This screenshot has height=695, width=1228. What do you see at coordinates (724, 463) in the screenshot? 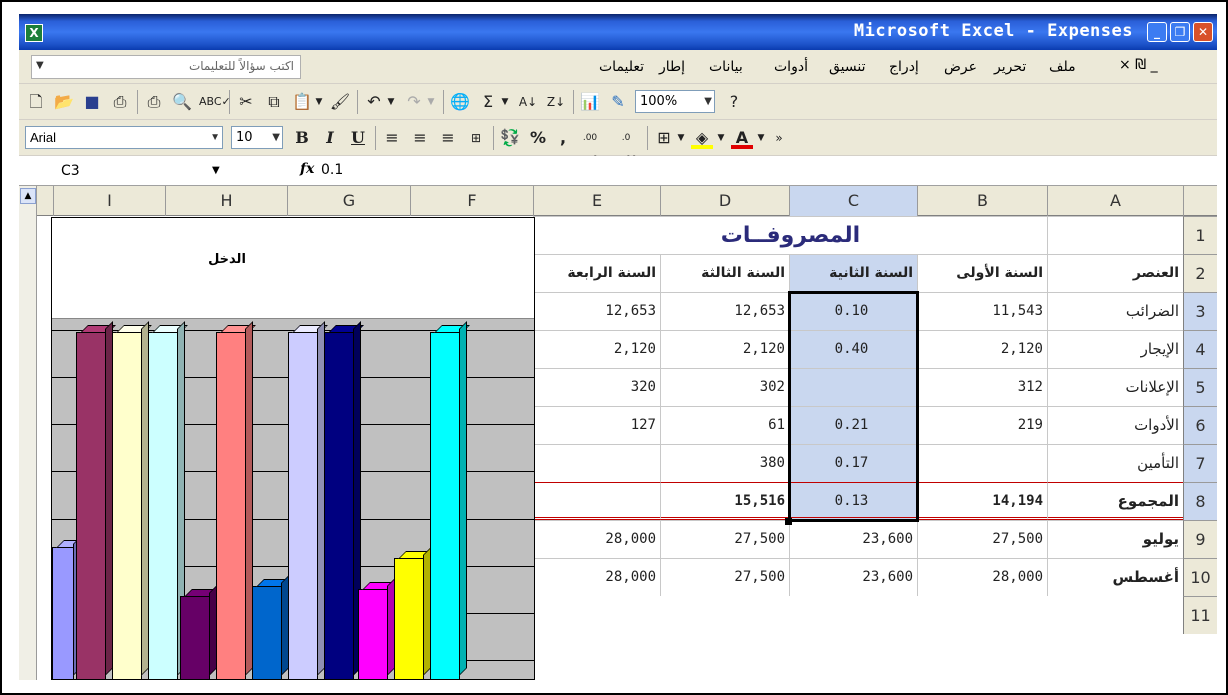
I see `cell-d7: 380` at bounding box center [724, 463].